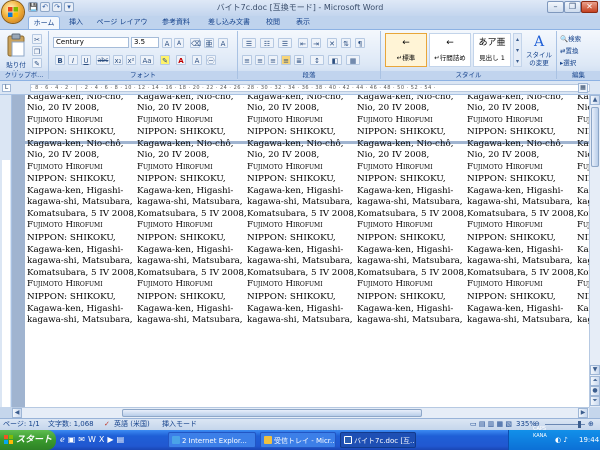 The image size is (600, 450). I want to click on previous-page-icon: ⏶, so click(595, 381).